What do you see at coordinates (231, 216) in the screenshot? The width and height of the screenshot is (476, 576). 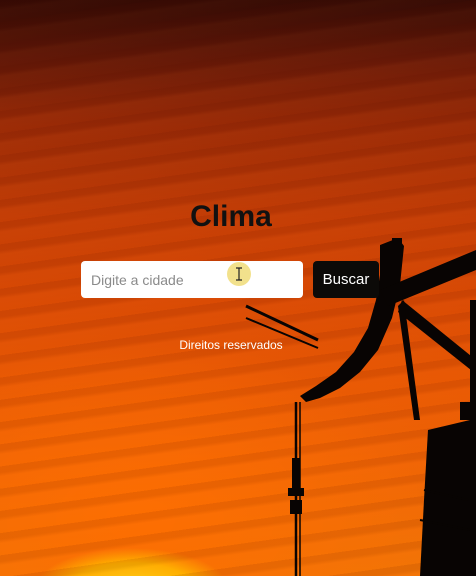 I see `page-title: Clima` at bounding box center [231, 216].